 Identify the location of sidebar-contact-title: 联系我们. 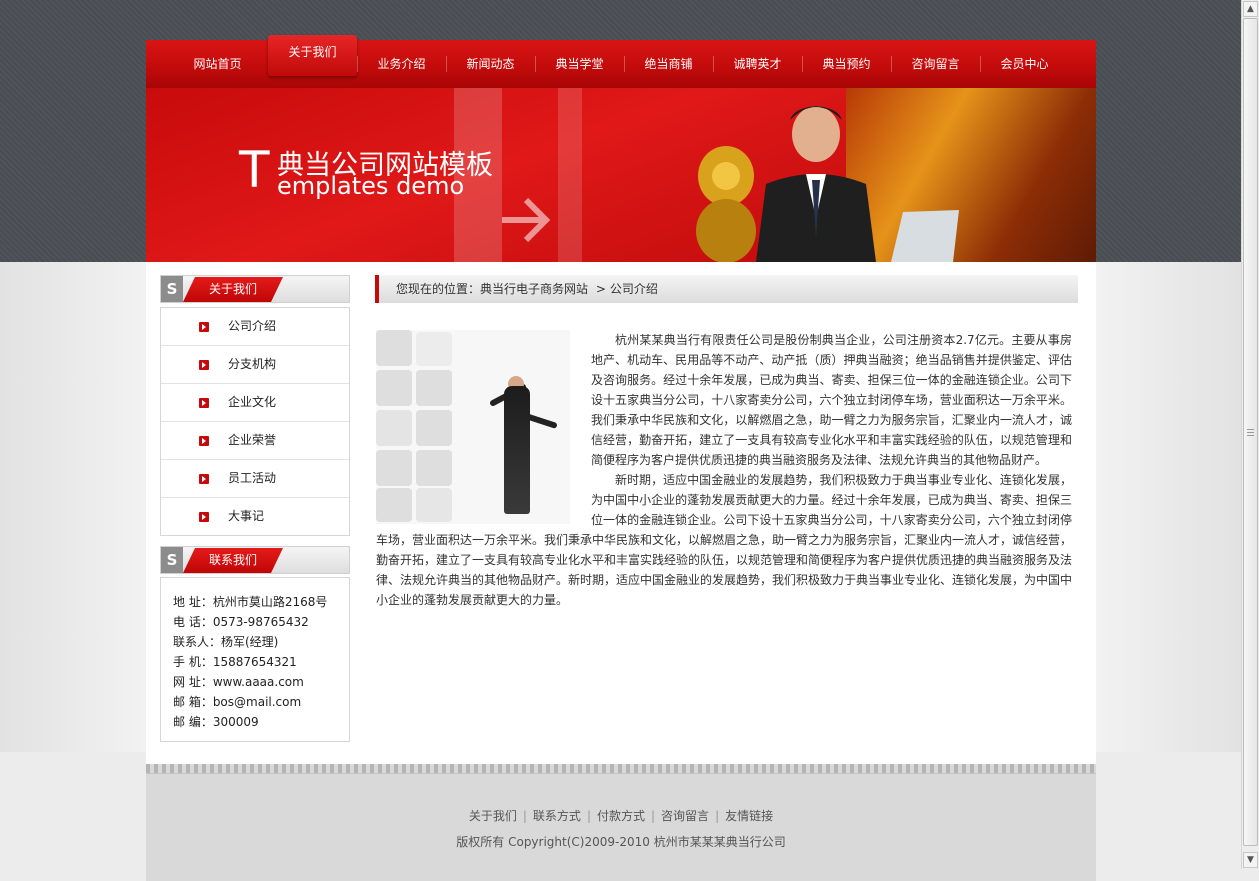
(233, 560).